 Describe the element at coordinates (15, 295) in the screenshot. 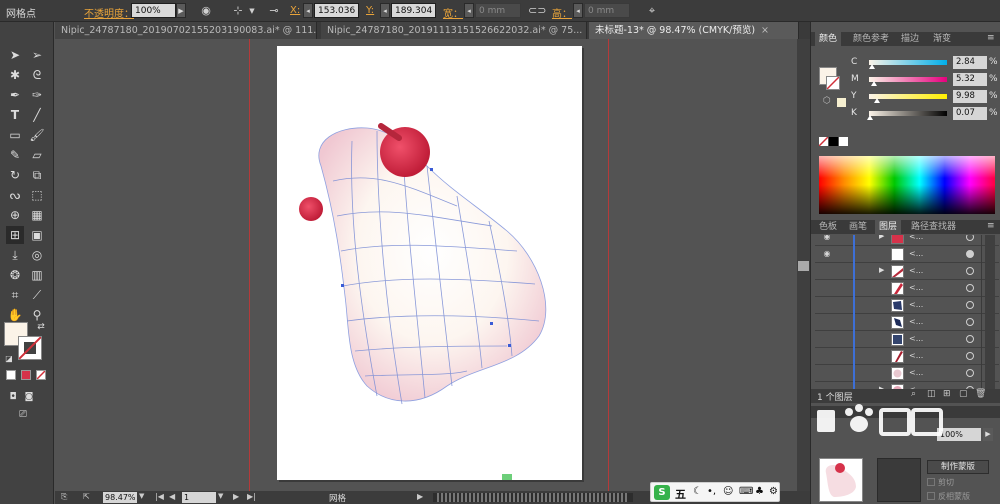

I see `artboard-tool-icon: ⌗` at that location.